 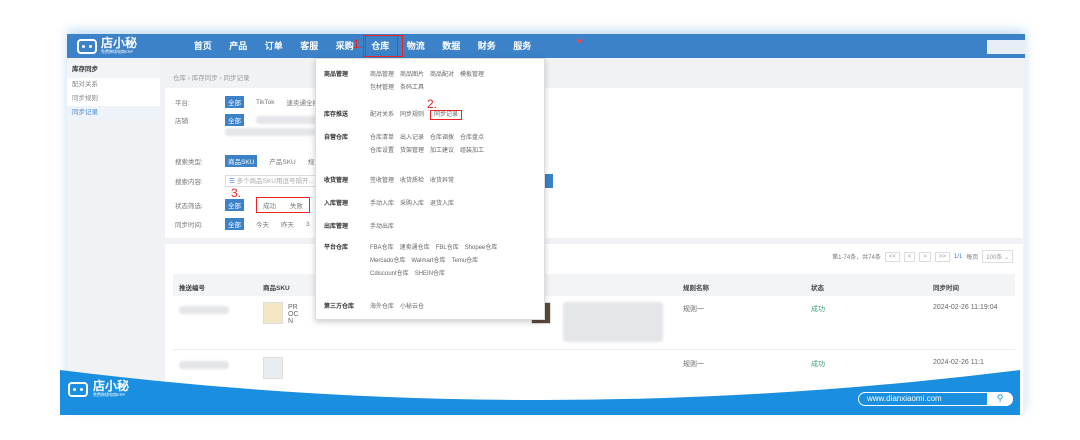 What do you see at coordinates (452, 46) in the screenshot?
I see `menu-data: 数据` at bounding box center [452, 46].